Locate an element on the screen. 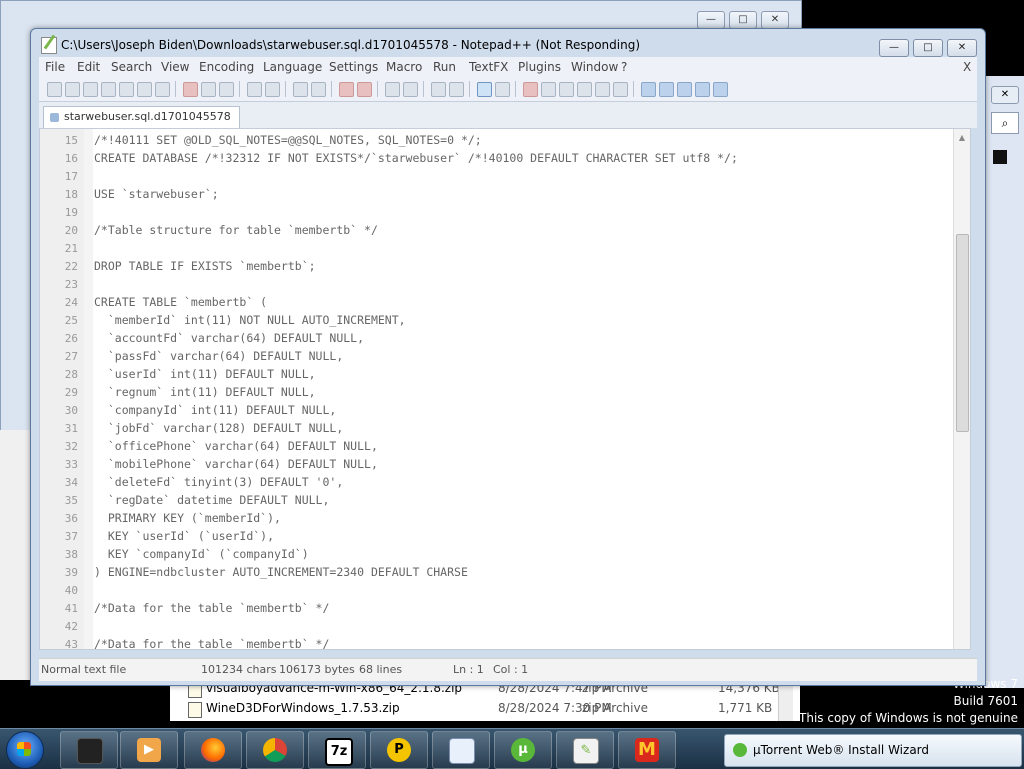 Image resolution: width=1024 pixels, height=769 pixels. menu-textfx: TextFX is located at coordinates (488, 67).